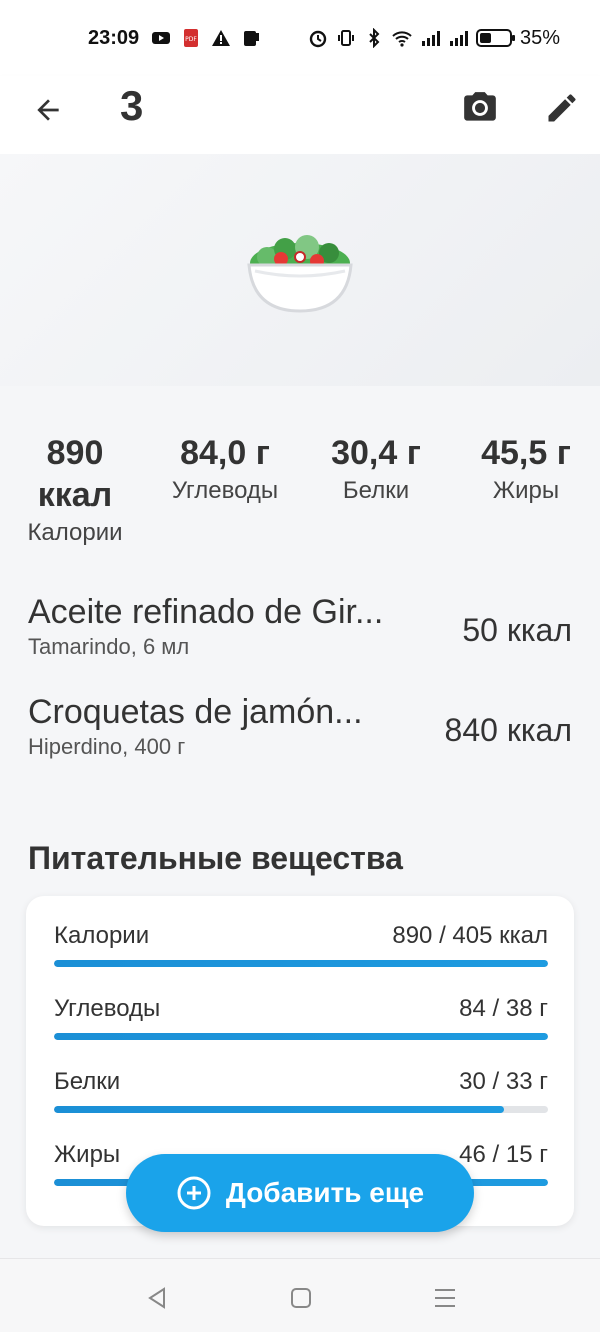 Image resolution: width=600 pixels, height=1332 pixels. I want to click on nutrients-title: Питательные вещества, so click(215, 858).